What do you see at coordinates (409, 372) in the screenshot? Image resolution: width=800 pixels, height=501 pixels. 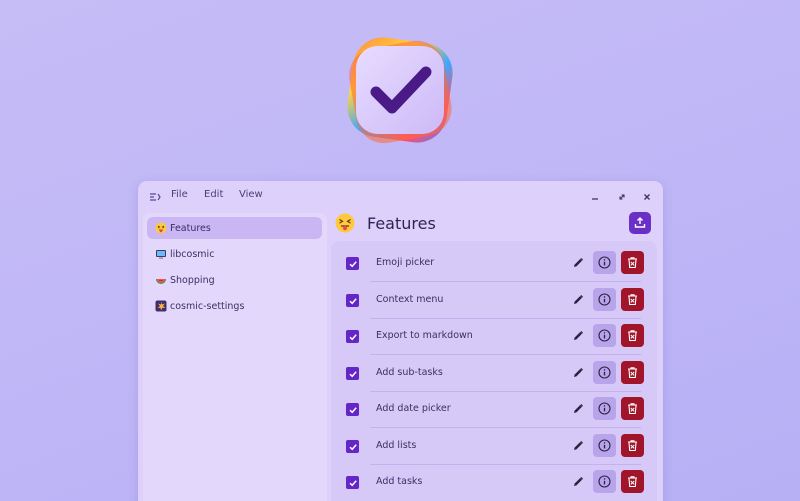 I see `task-label: Add sub-tasks` at bounding box center [409, 372].